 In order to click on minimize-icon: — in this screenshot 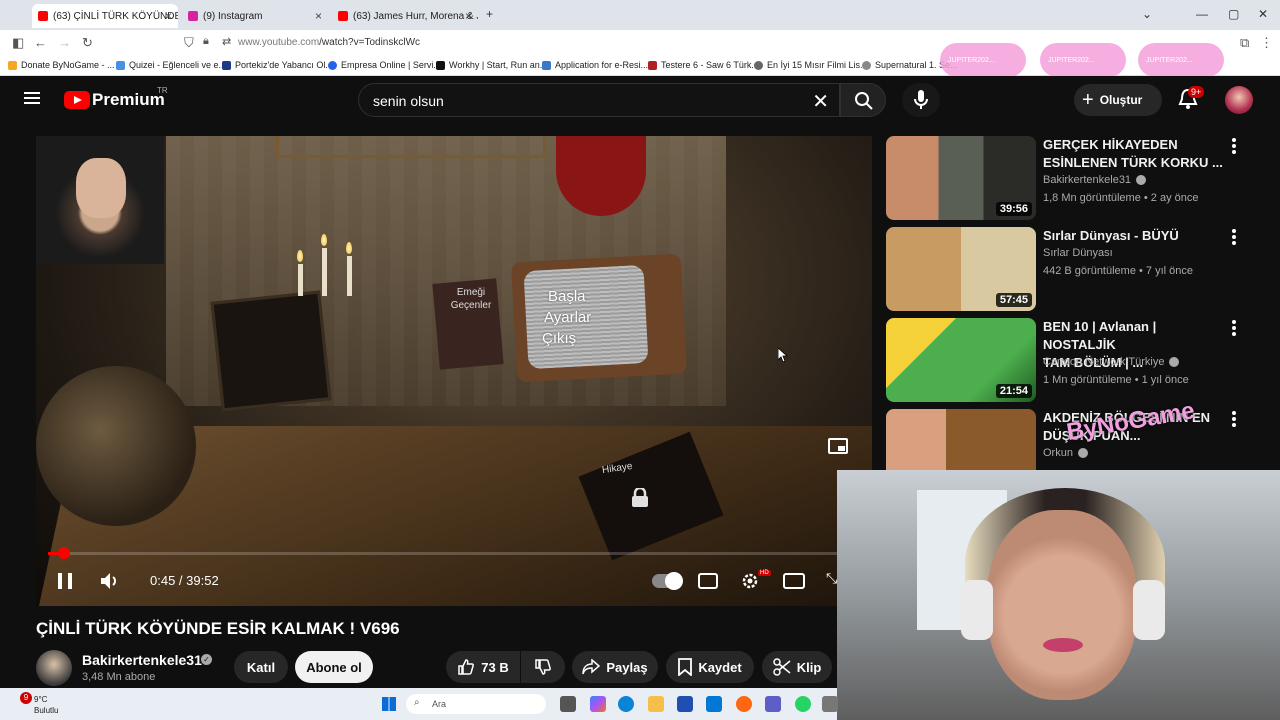, I will do `click(1202, 14)`.